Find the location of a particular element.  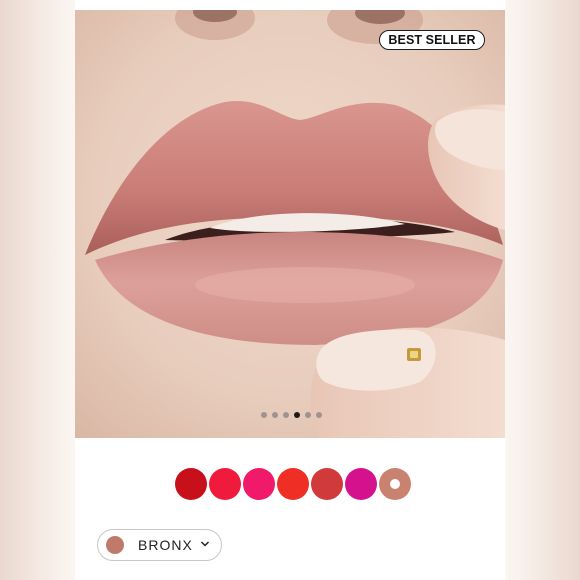

selected-shade-label: BRONX is located at coordinates (165, 545).